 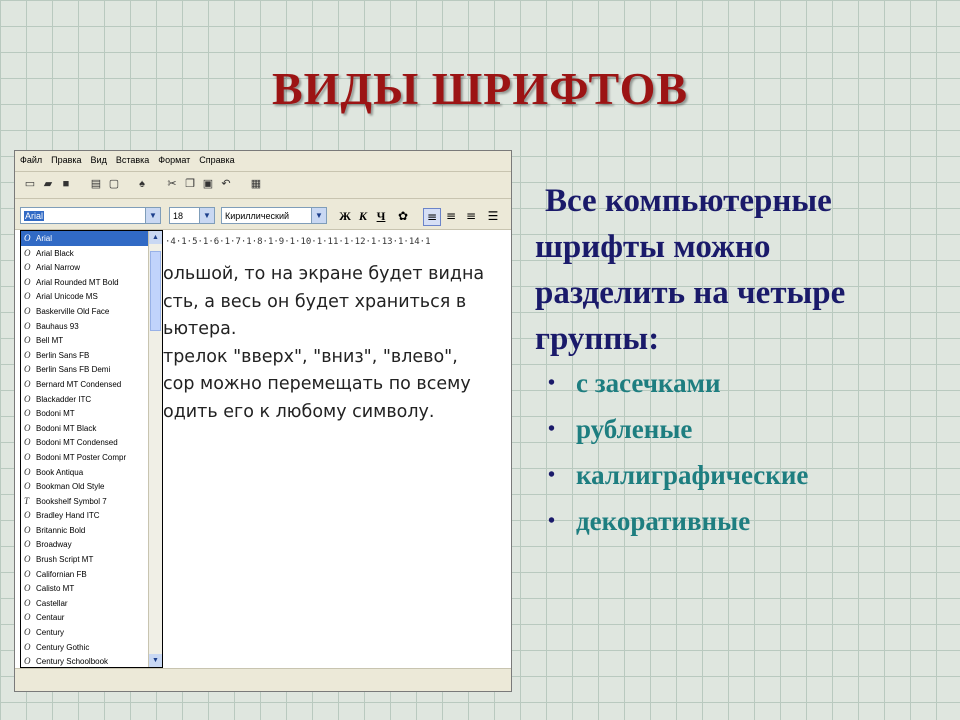 What do you see at coordinates (85, 399) in the screenshot?
I see `font-list-item: O Blackadder ITC` at bounding box center [85, 399].